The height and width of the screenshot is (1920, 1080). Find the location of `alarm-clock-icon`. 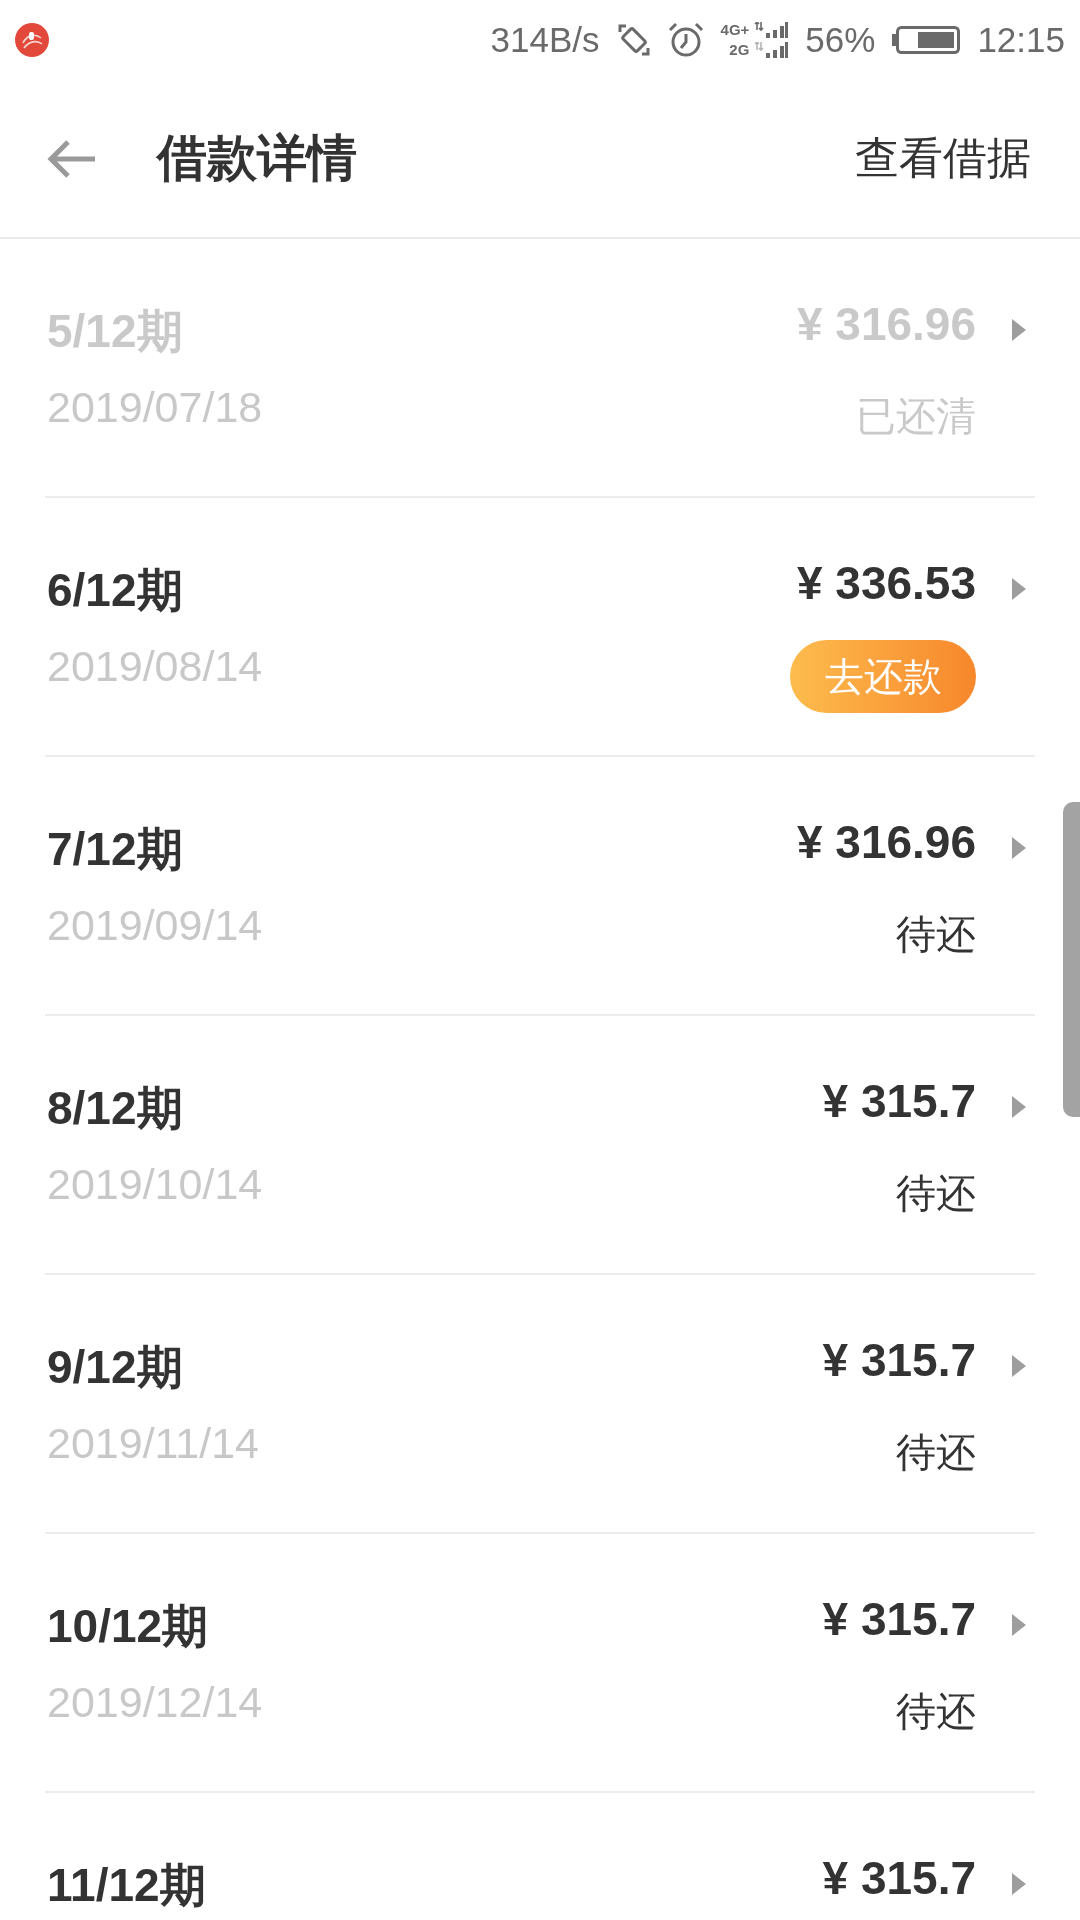

alarm-clock-icon is located at coordinates (685, 40).